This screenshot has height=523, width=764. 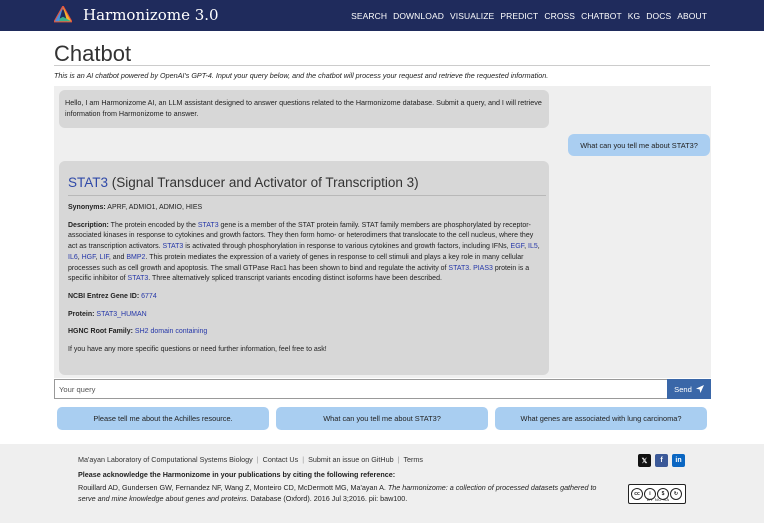 What do you see at coordinates (683, 389) in the screenshot?
I see `send-label: Send` at bounding box center [683, 389].